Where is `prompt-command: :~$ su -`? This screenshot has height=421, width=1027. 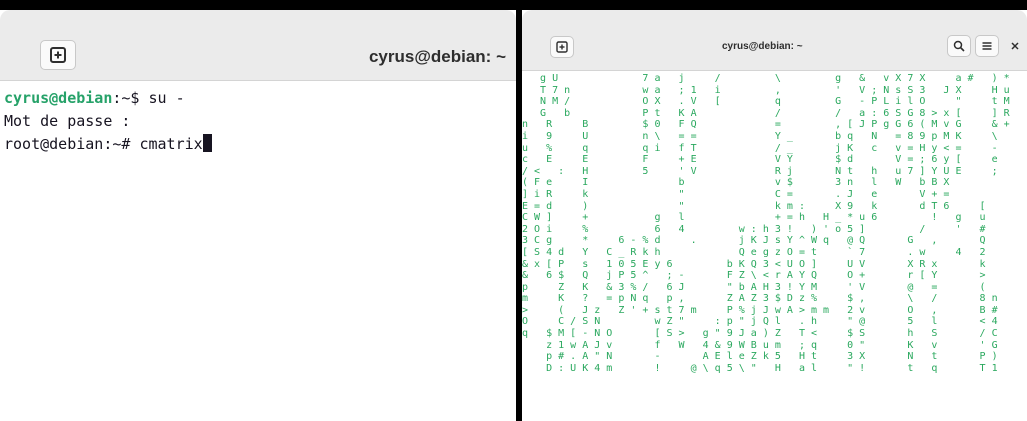 prompt-command: :~$ su - is located at coordinates (148, 98).